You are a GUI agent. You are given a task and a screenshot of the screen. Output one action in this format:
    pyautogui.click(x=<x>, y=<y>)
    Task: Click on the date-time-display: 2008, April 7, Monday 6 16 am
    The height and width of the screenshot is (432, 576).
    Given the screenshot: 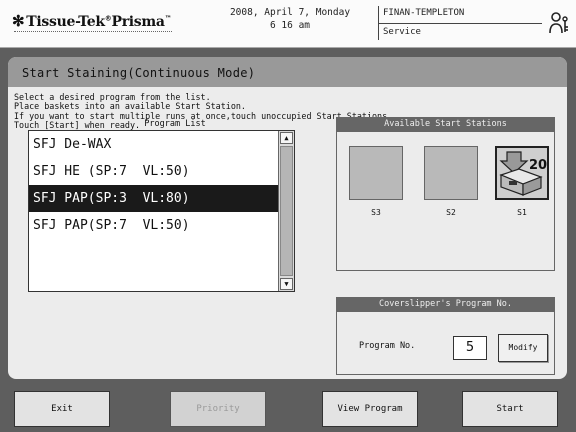 What is the action you would take?
    pyautogui.click(x=290, y=19)
    